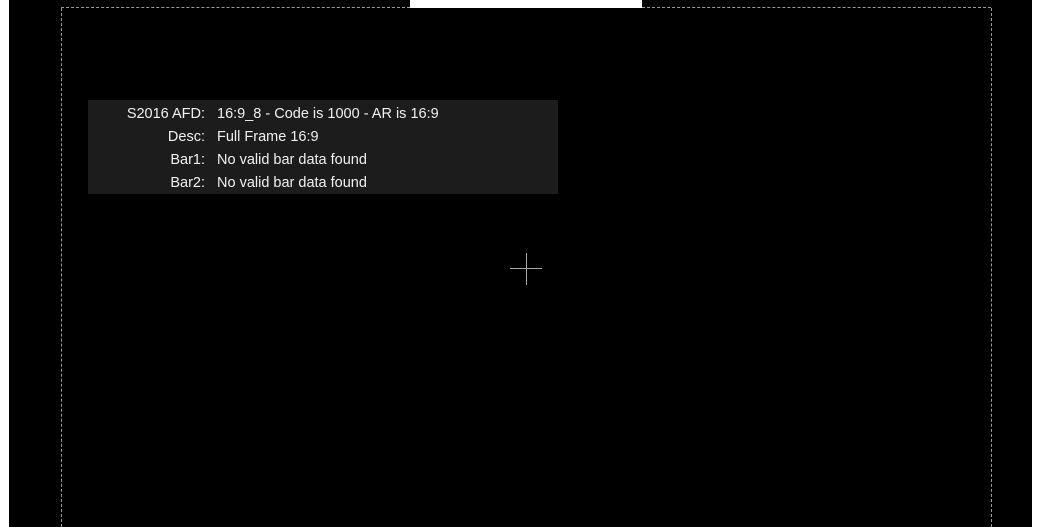 The width and height of the screenshot is (1037, 527). I want to click on bar2-value: No valid bar data found, so click(292, 183).